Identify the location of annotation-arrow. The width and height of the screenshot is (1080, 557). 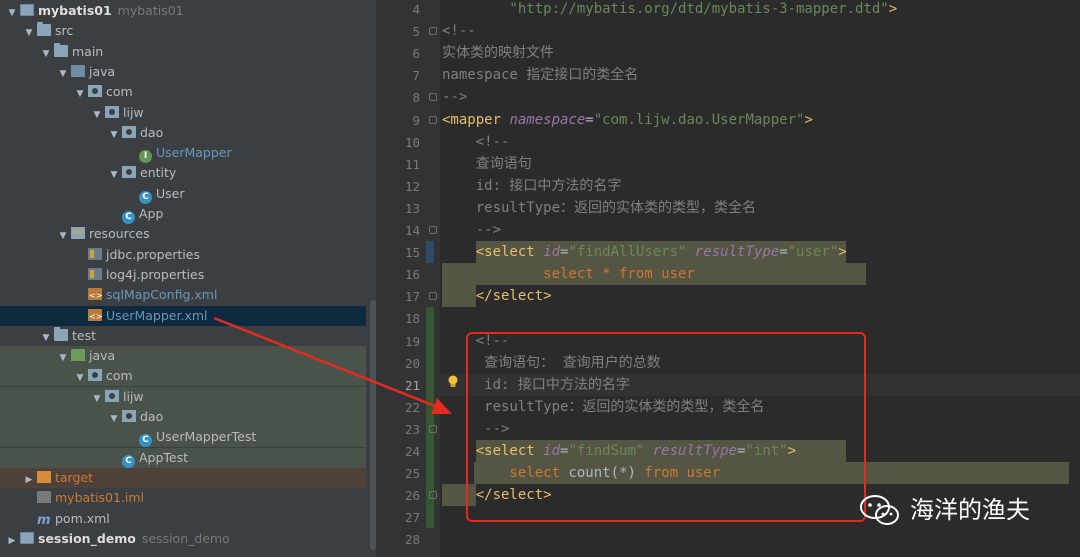
(332, 365).